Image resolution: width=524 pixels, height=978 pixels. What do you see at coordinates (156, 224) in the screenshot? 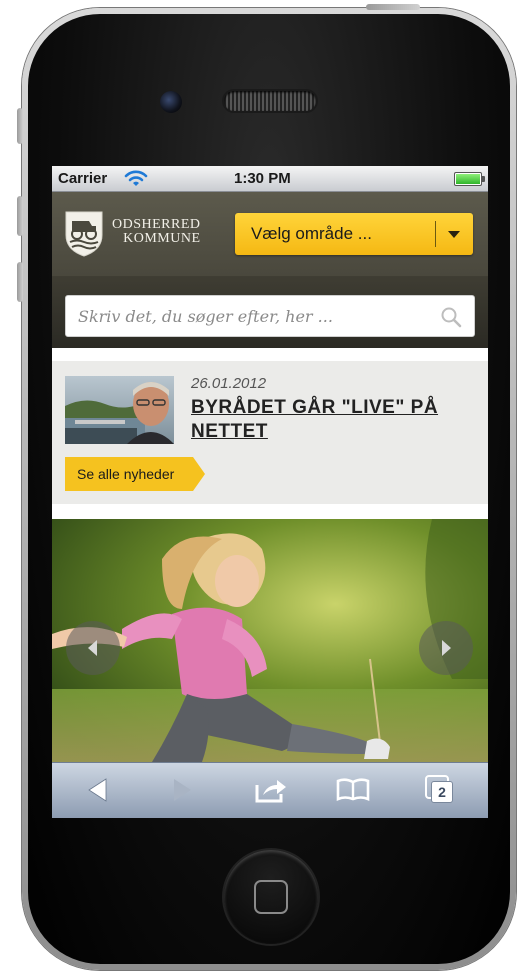
I see `logo-line1: ODSHERRED` at bounding box center [156, 224].